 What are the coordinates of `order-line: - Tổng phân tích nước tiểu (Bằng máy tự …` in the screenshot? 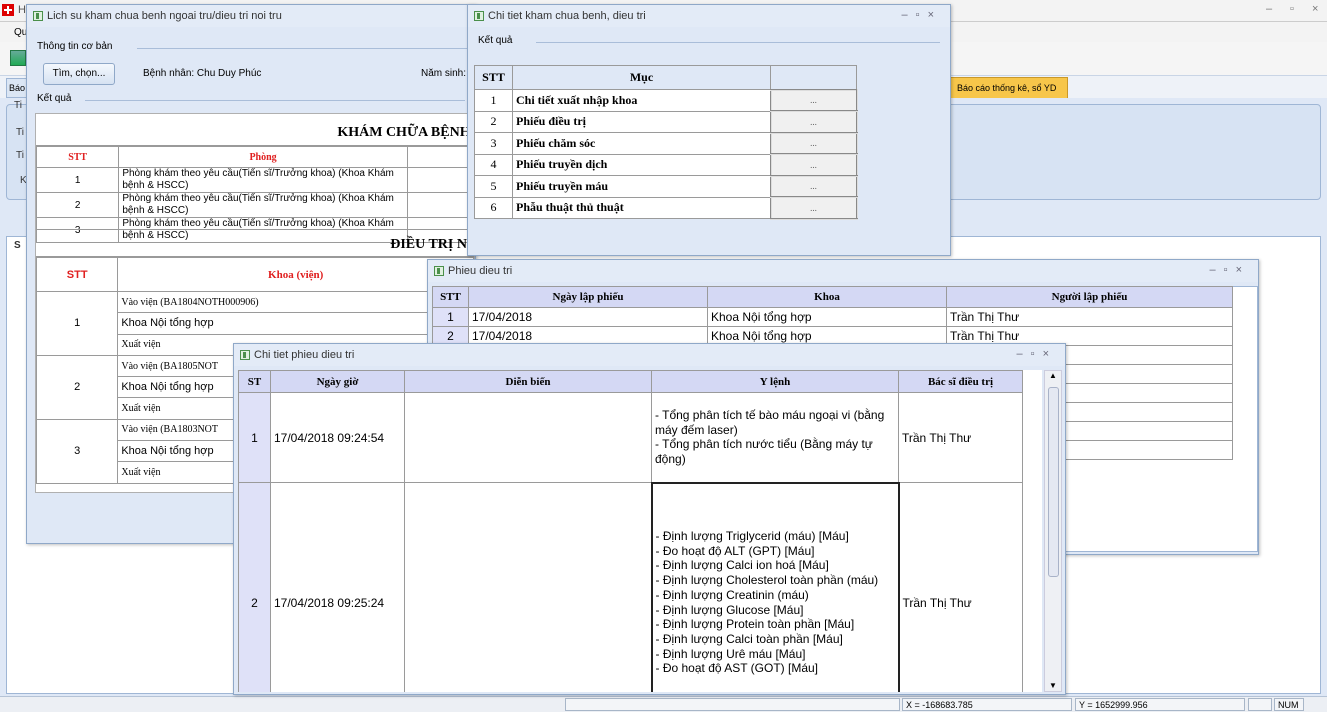 It's located at (764, 451).